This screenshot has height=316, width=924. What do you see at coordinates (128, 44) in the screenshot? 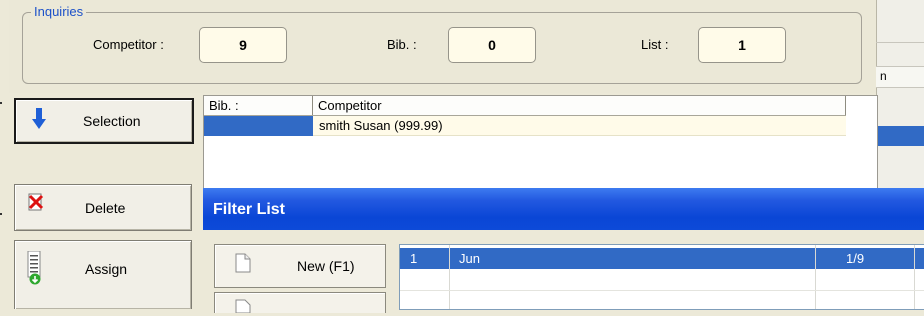
I see `competitor-label: Competitor :` at bounding box center [128, 44].